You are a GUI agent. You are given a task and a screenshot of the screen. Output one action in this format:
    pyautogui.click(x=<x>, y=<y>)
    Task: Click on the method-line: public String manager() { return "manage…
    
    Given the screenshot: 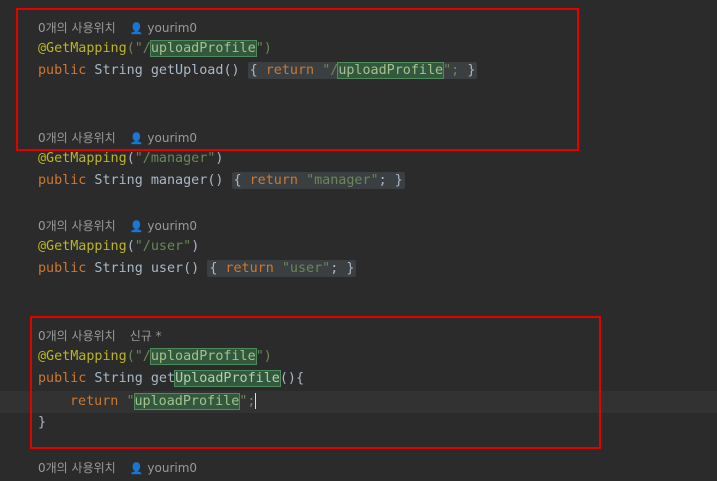 What is the action you would take?
    pyautogui.click(x=221, y=181)
    